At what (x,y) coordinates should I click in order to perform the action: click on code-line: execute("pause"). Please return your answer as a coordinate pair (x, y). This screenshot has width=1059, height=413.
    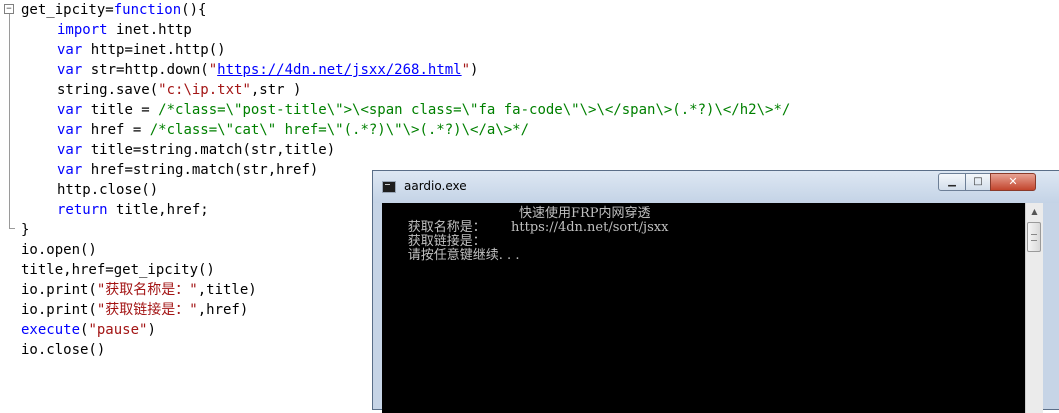
    Looking at the image, I should click on (88, 330).